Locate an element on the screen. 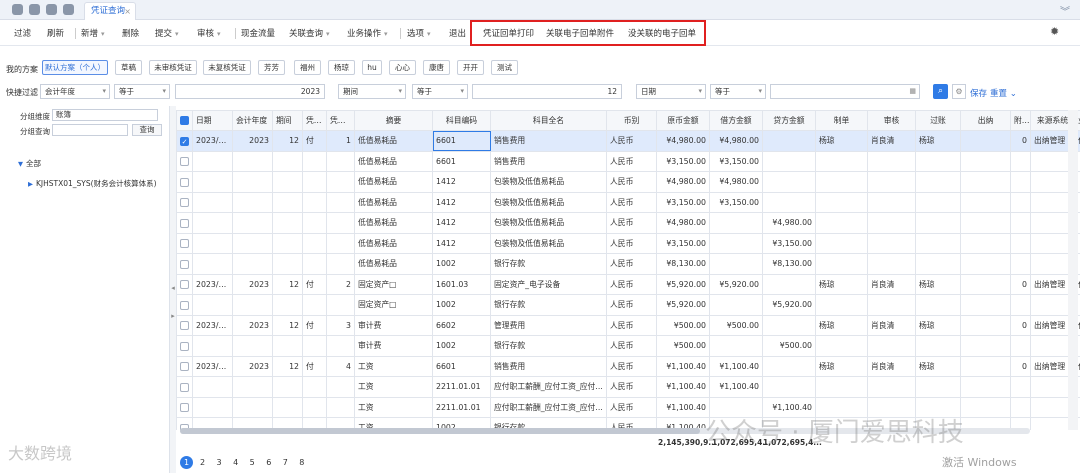 This screenshot has width=1080, height=473. cell-credit: ¥500.00 is located at coordinates (789, 346).